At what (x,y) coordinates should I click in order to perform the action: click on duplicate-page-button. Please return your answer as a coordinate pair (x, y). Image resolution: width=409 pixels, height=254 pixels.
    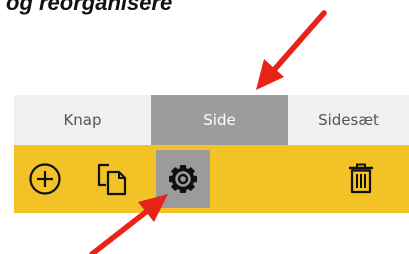
    Looking at the image, I should click on (114, 179).